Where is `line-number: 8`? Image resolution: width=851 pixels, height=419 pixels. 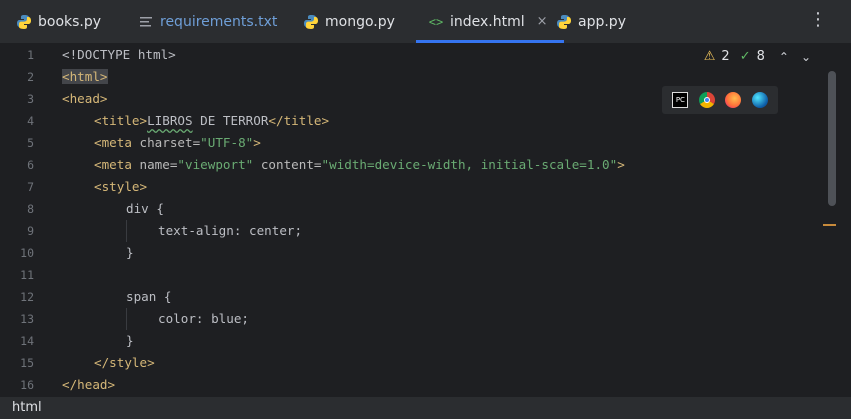
line-number: 8 is located at coordinates (30, 209).